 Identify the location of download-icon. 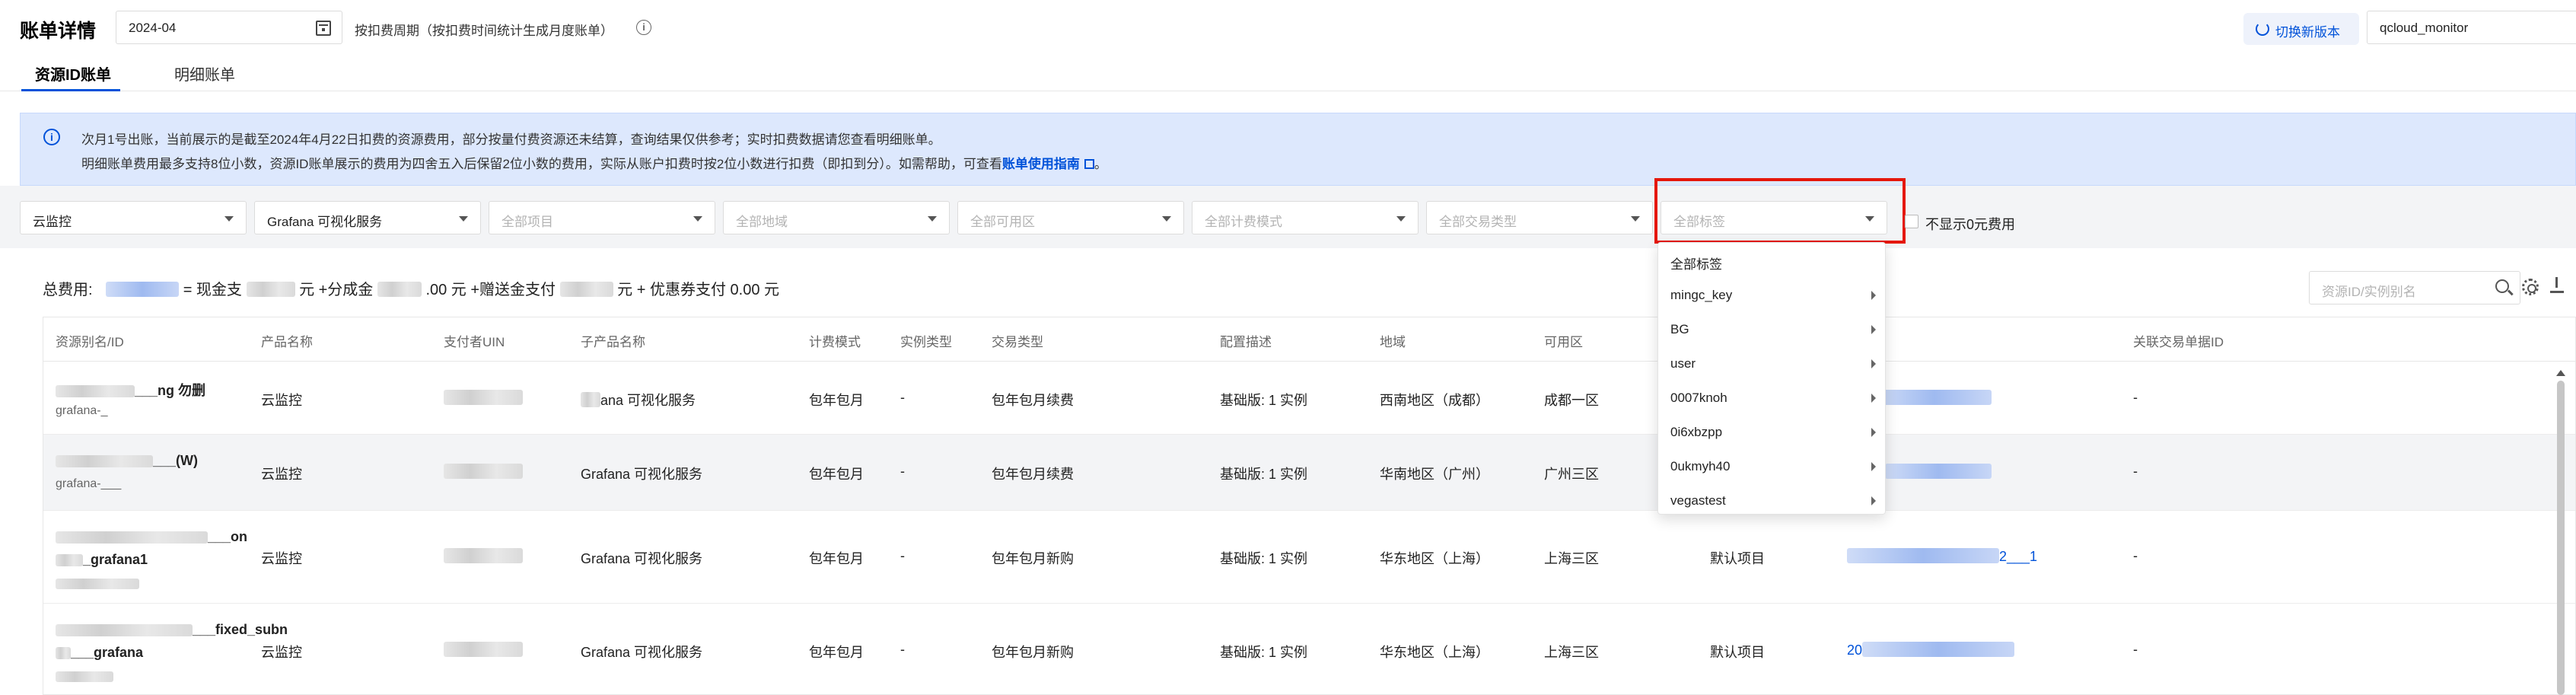
(2557, 286).